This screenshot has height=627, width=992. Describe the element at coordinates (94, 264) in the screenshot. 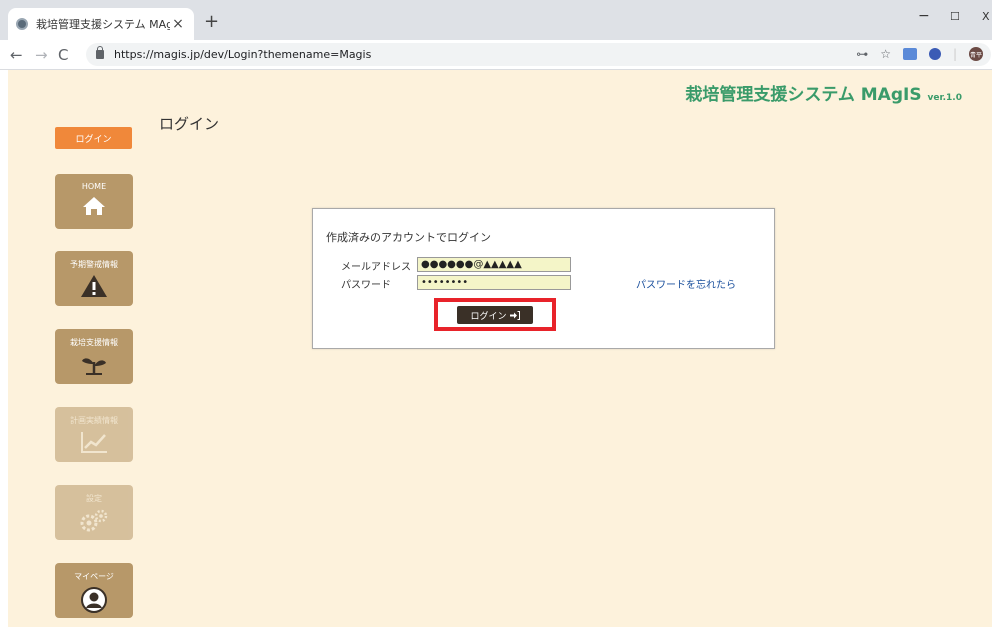

I see `sidebar-item-label: 予期警戒情報` at that location.